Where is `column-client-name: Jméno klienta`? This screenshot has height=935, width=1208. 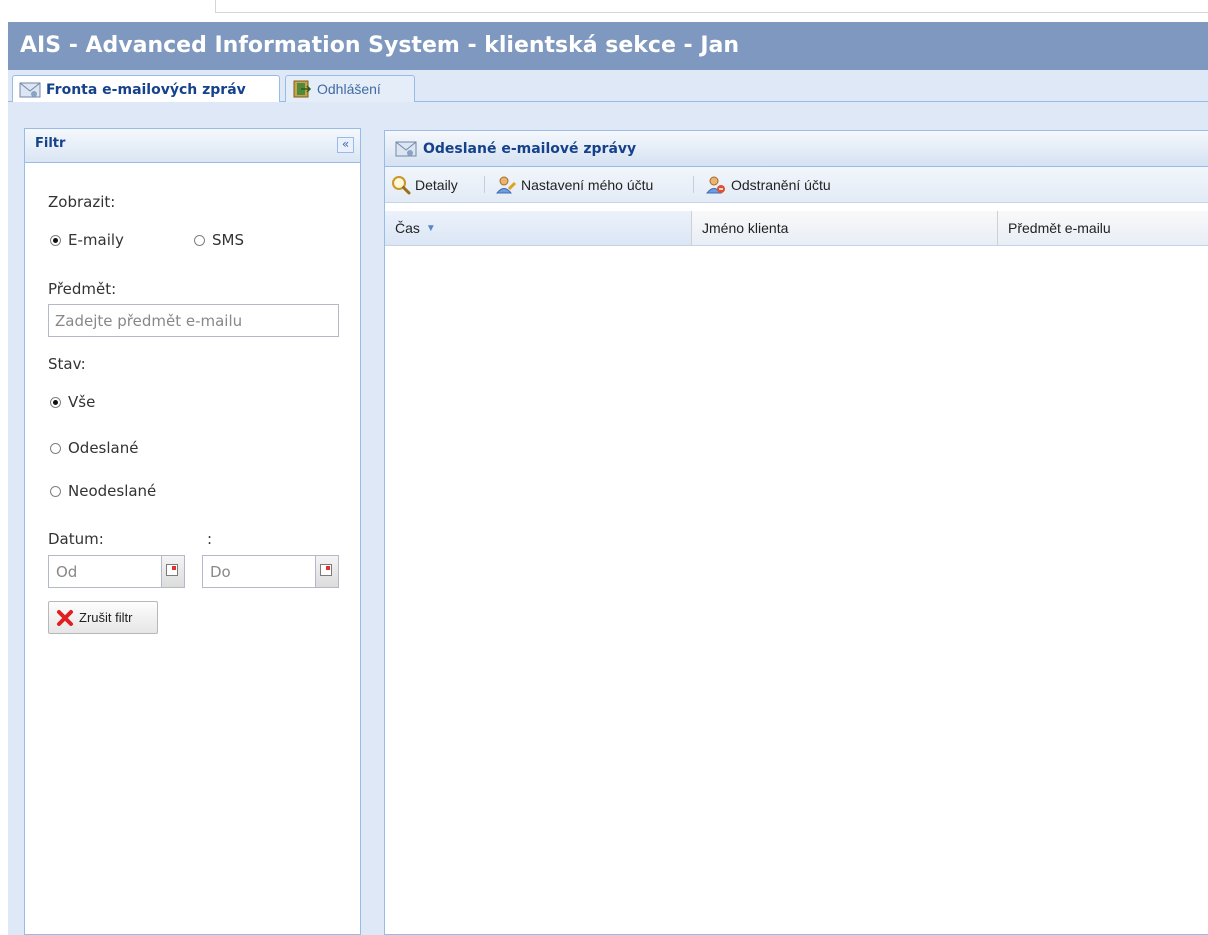 column-client-name: Jméno klienta is located at coordinates (845, 228).